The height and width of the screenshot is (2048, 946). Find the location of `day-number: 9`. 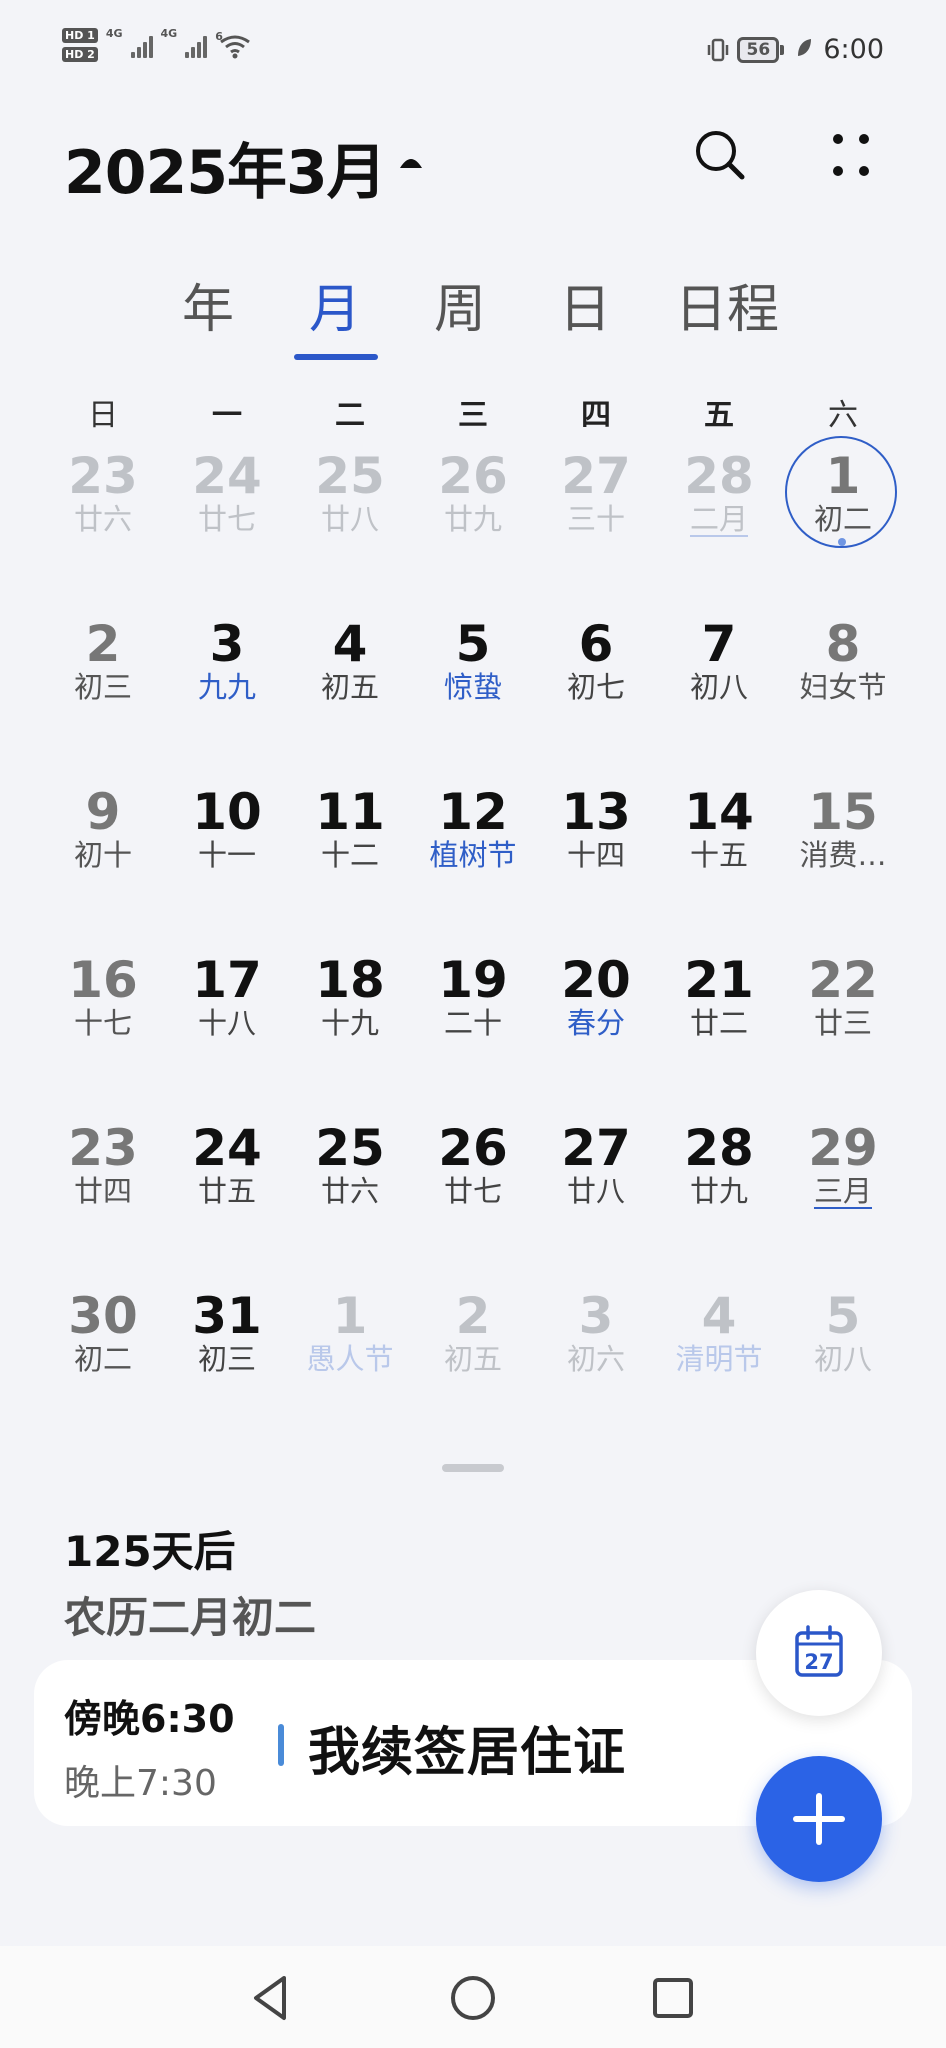

day-number: 9 is located at coordinates (103, 812).